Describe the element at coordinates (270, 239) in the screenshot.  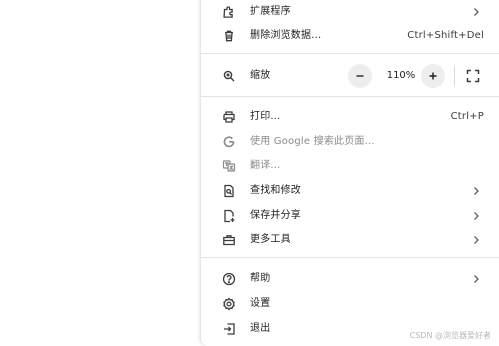
I see `menu-item-label: 更多工具` at that location.